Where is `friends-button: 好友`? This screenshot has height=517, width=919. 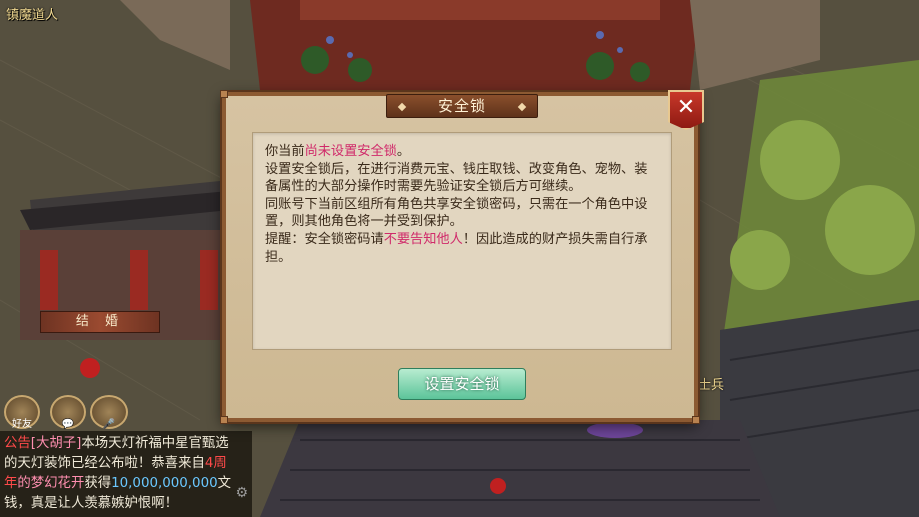
friends-button: 好友 is located at coordinates (22, 412).